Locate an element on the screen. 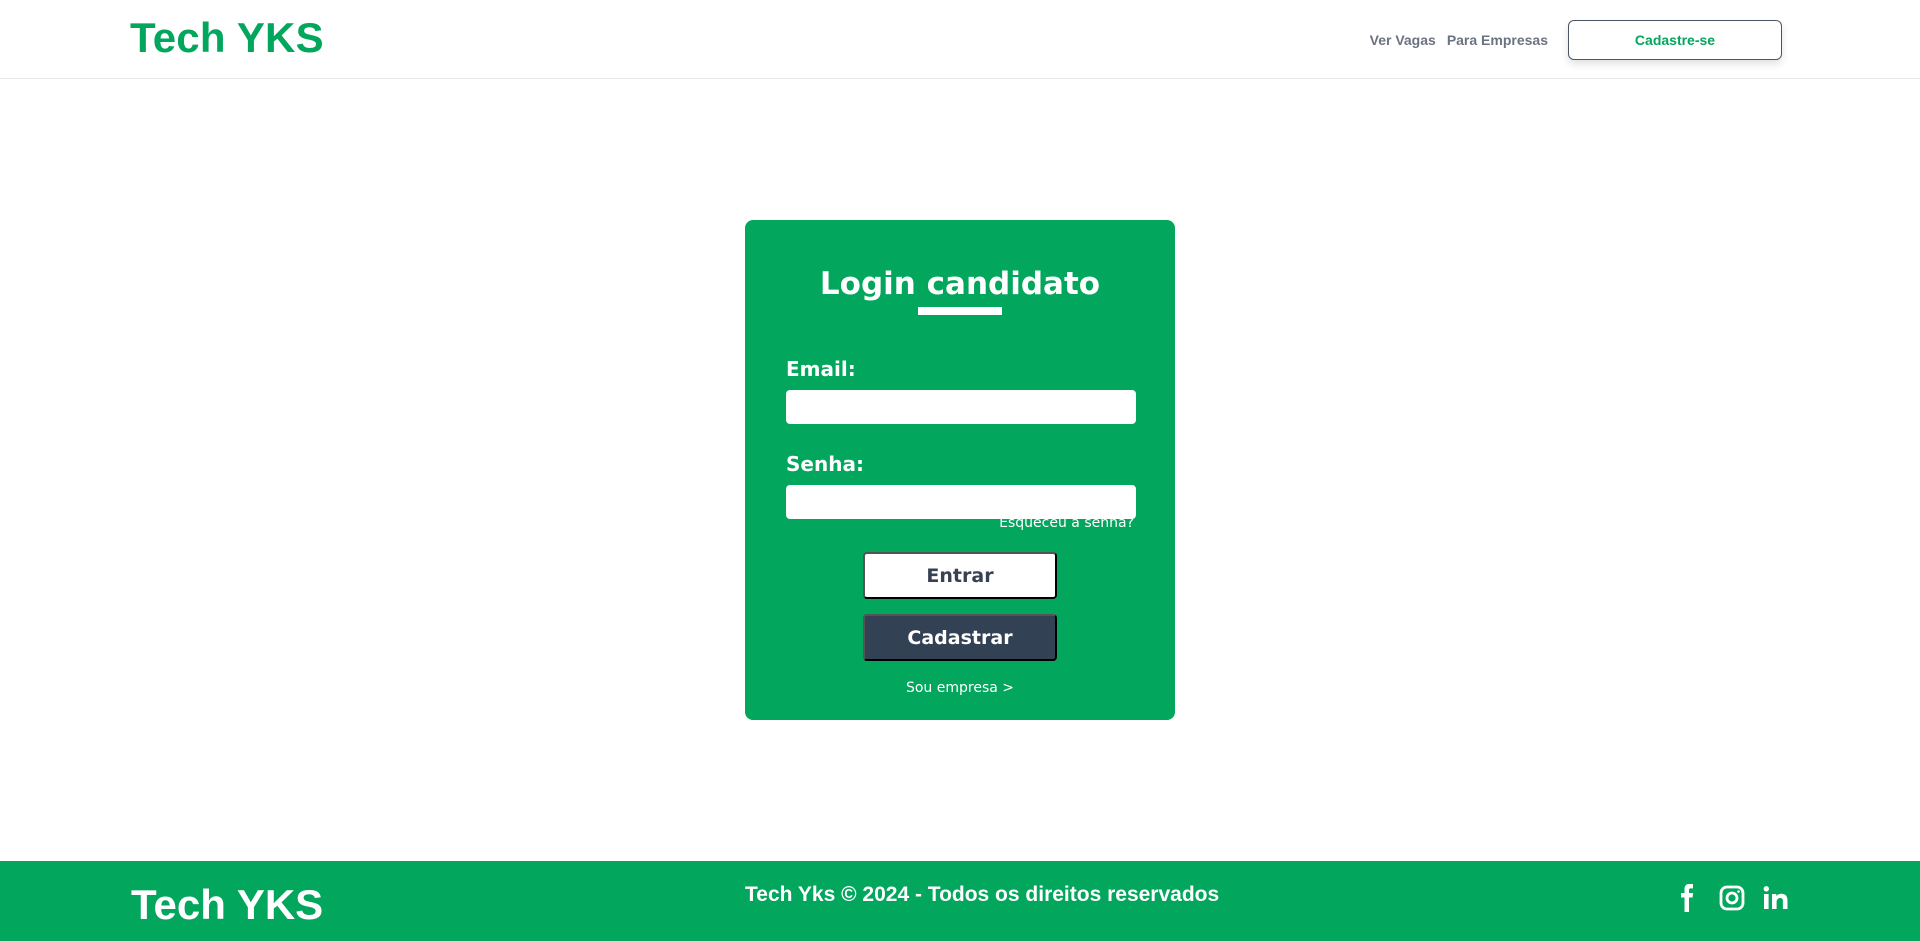  social-links is located at coordinates (1732, 898).